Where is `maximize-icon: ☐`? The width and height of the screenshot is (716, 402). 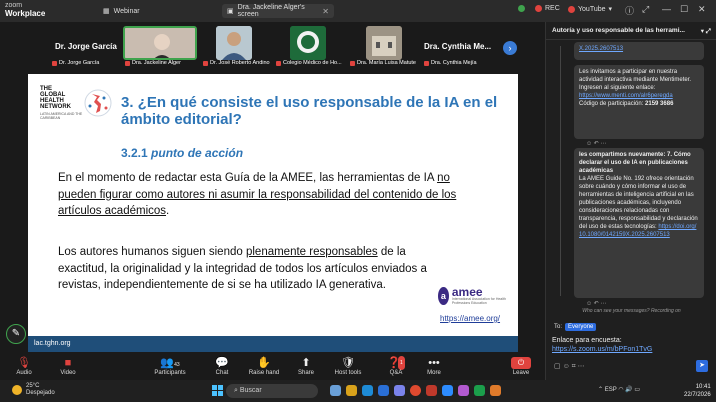 maximize-icon: ☐ is located at coordinates (684, 9).